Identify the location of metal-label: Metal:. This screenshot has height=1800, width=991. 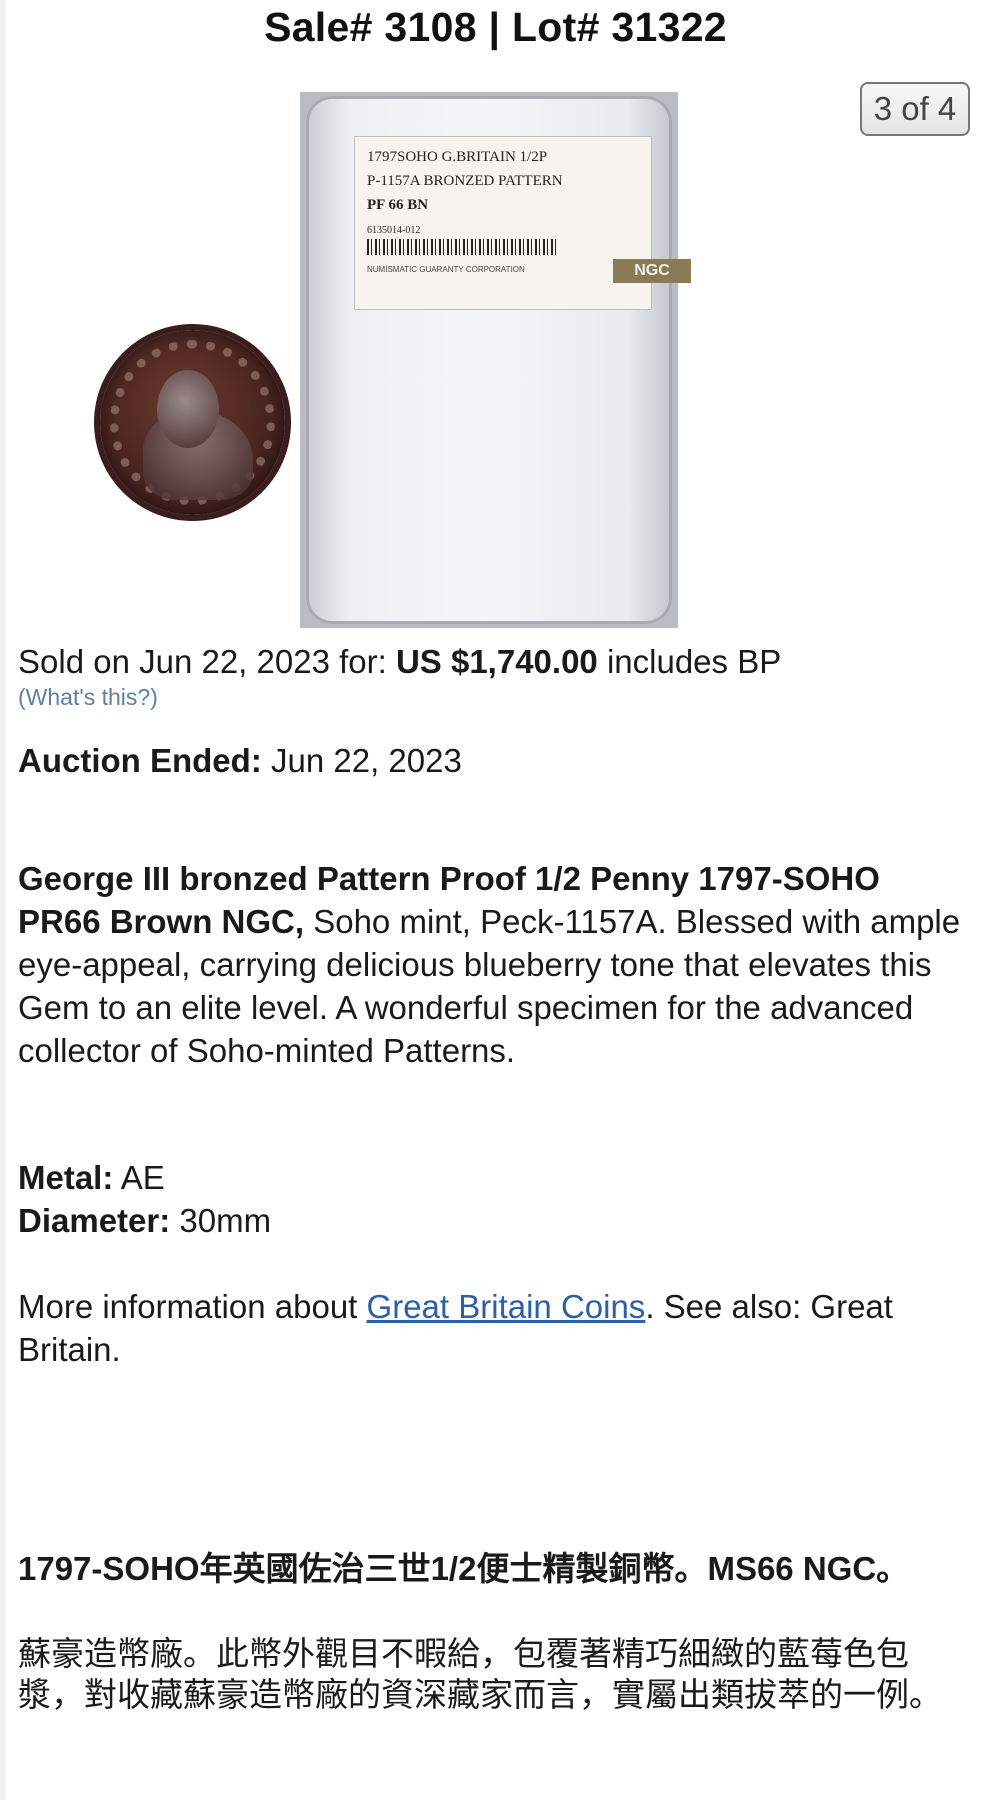
(66, 1177).